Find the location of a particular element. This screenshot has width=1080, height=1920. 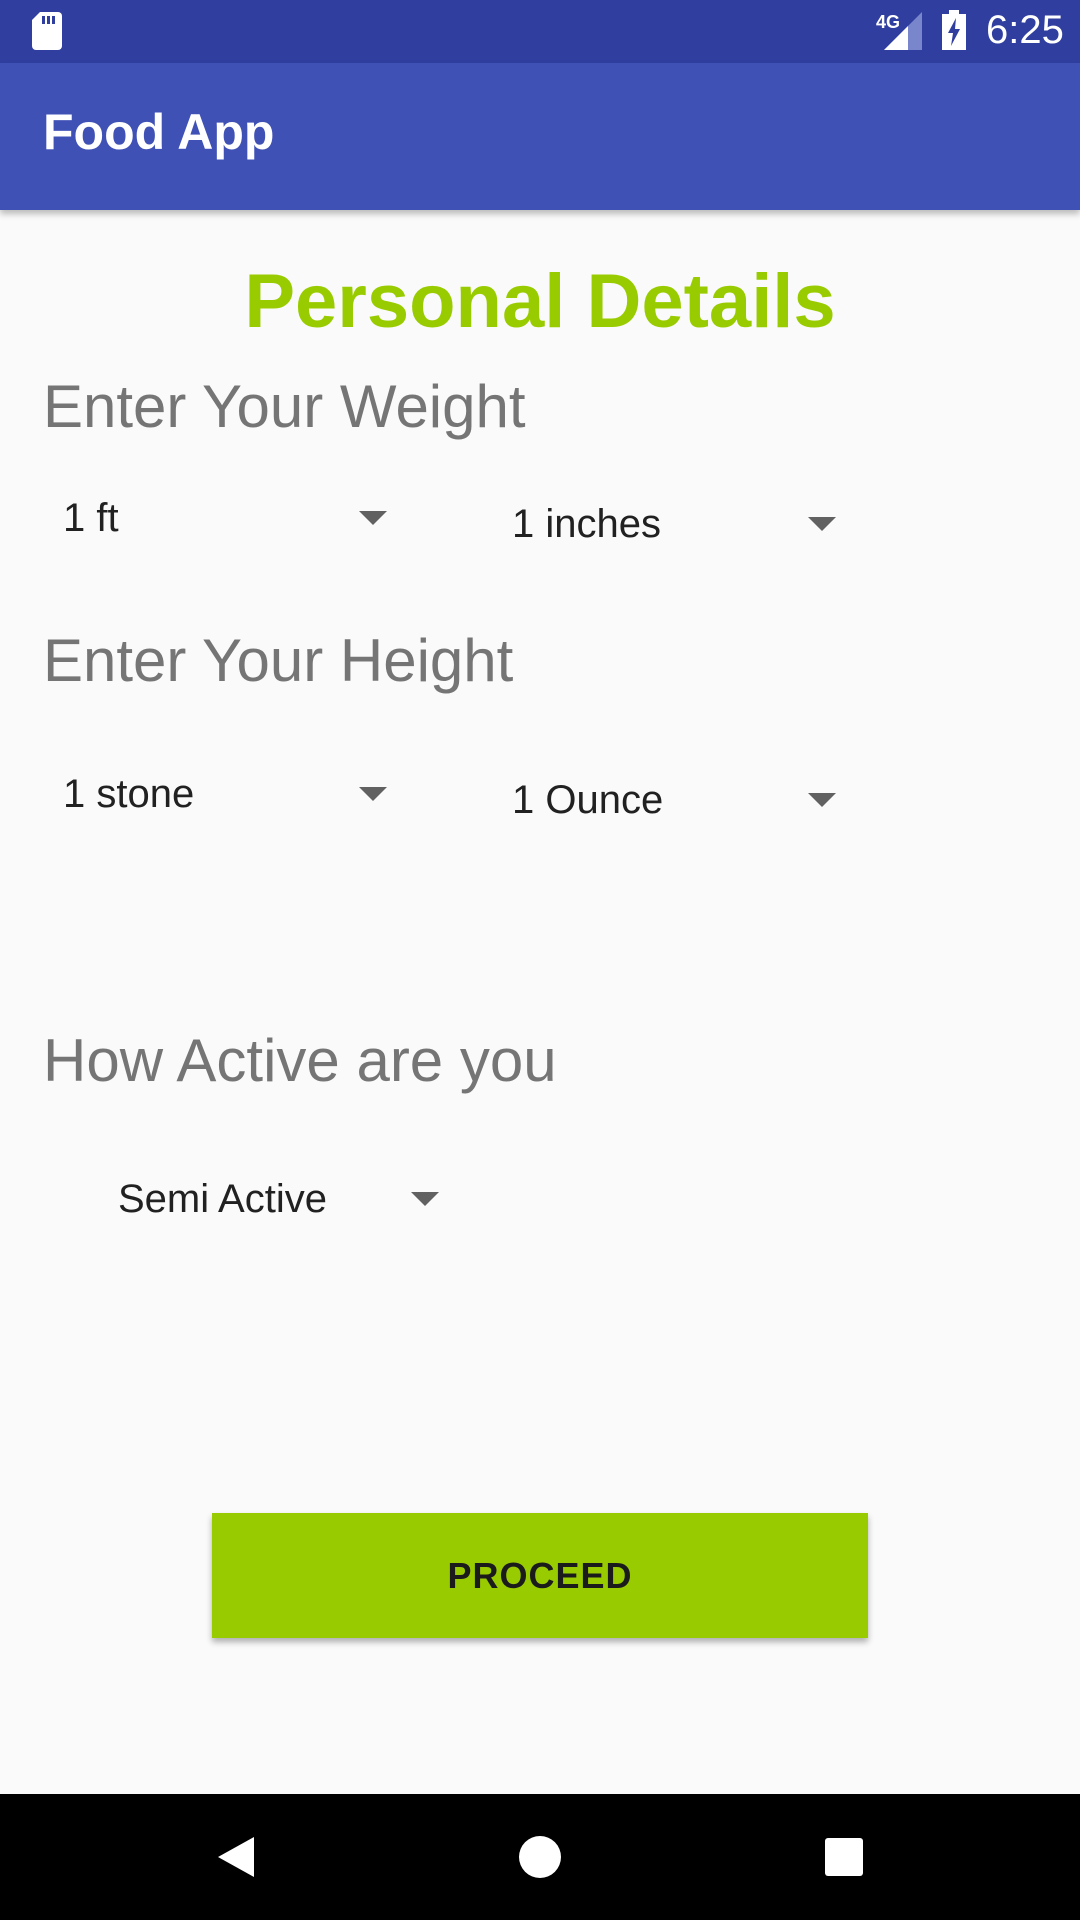

proceed-label: PROCEED is located at coordinates (540, 1575).